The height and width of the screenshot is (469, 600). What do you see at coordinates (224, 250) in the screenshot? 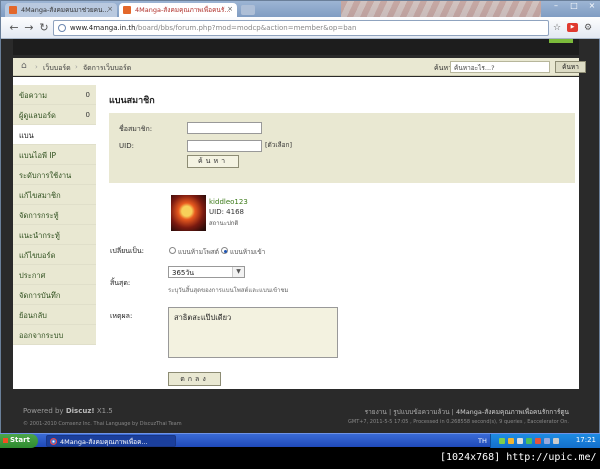
I see `radio-ban-visit` at bounding box center [224, 250].